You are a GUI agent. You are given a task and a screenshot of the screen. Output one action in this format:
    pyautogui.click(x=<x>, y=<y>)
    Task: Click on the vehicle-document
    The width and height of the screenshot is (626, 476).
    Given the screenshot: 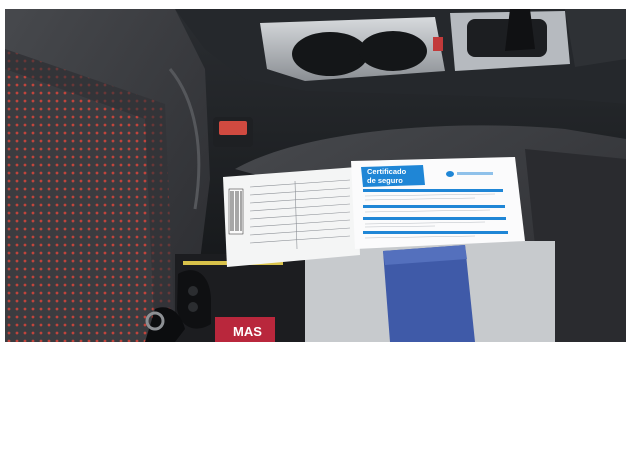 What is the action you would take?
    pyautogui.click(x=291, y=217)
    